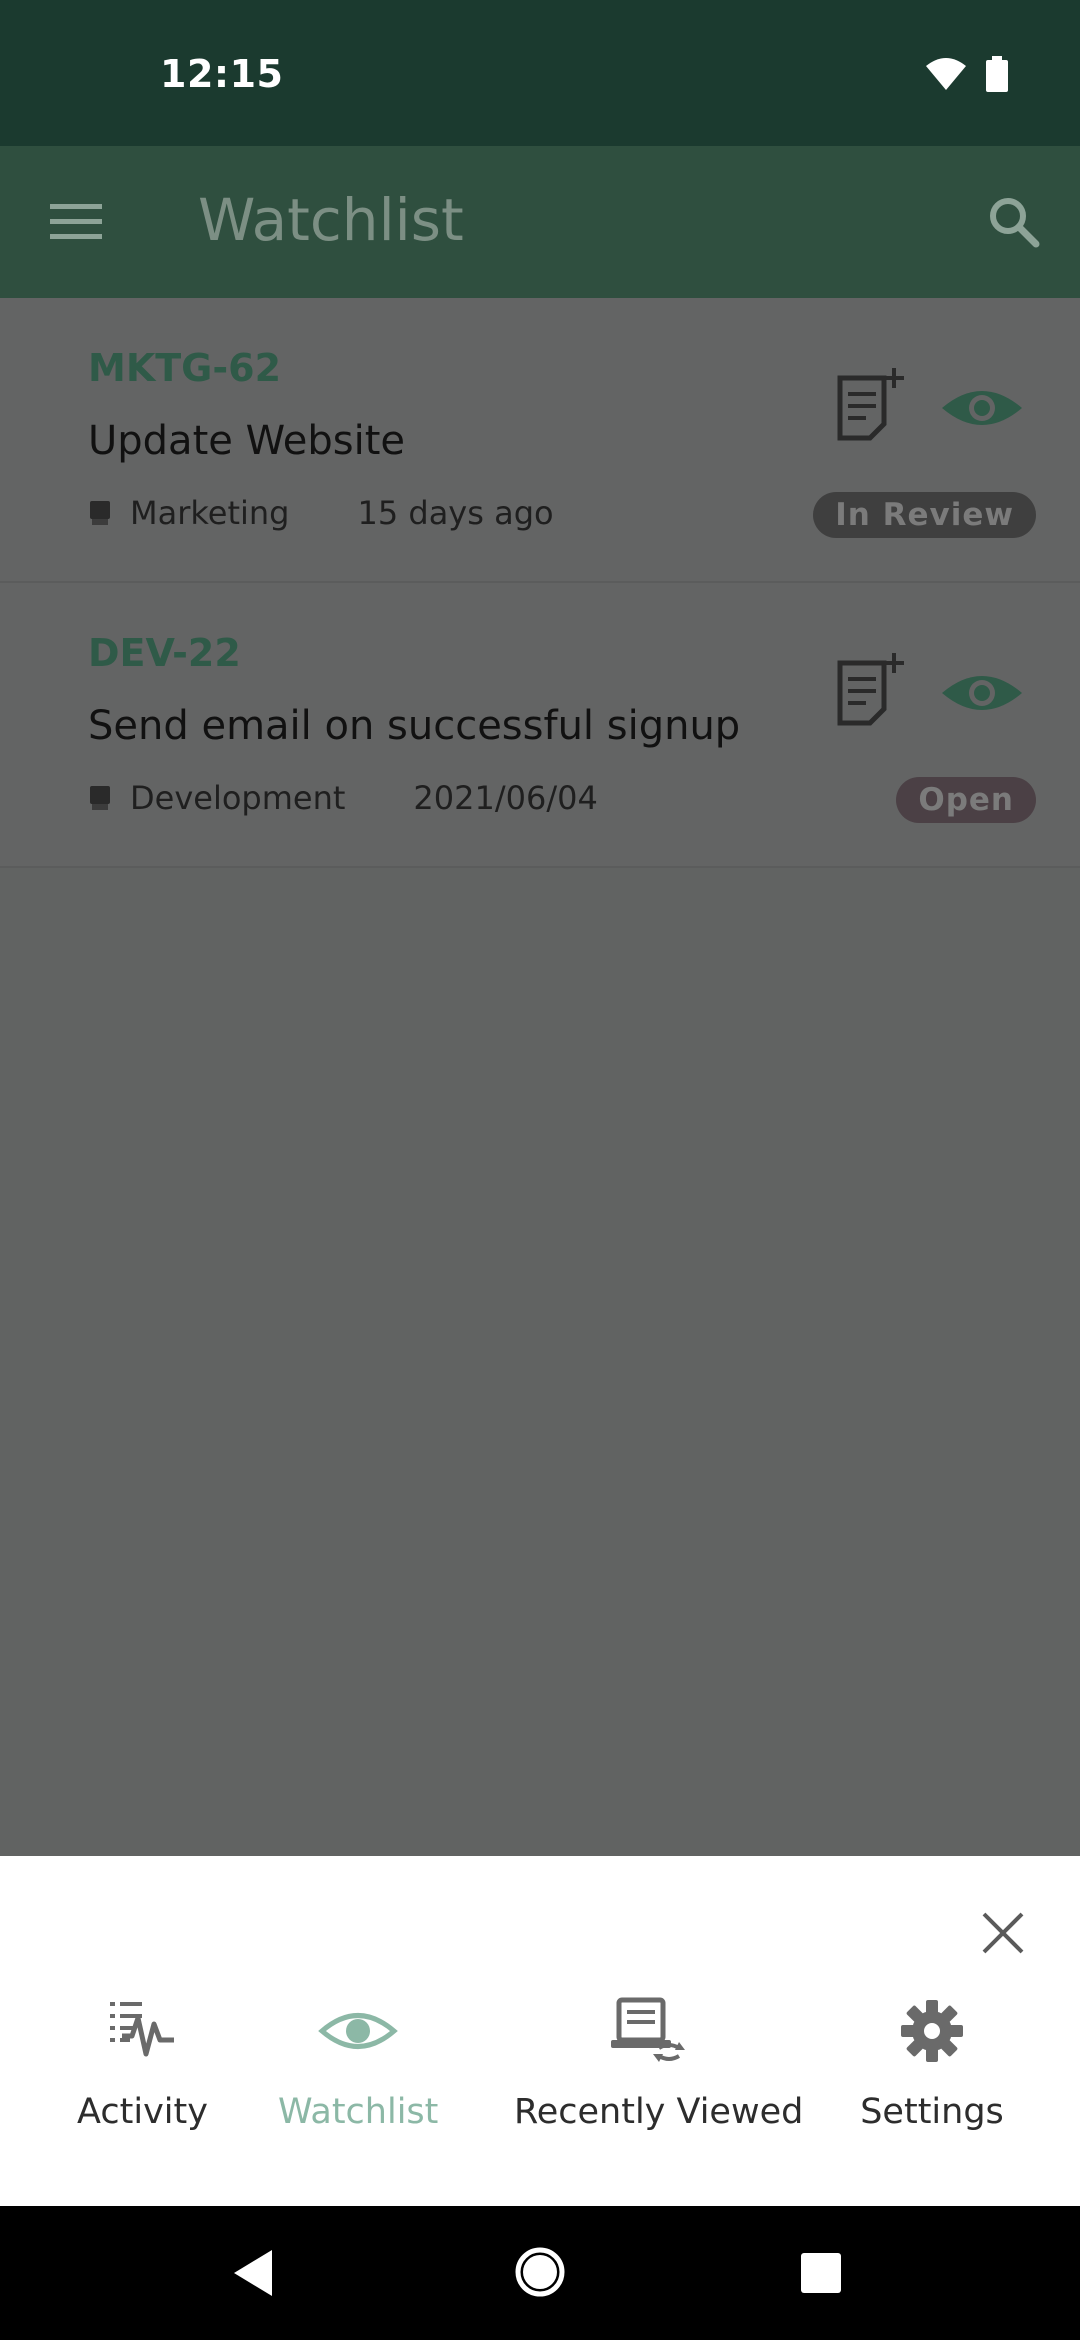 This screenshot has height=2340, width=1080. I want to click on back-icon, so click(254, 2273).